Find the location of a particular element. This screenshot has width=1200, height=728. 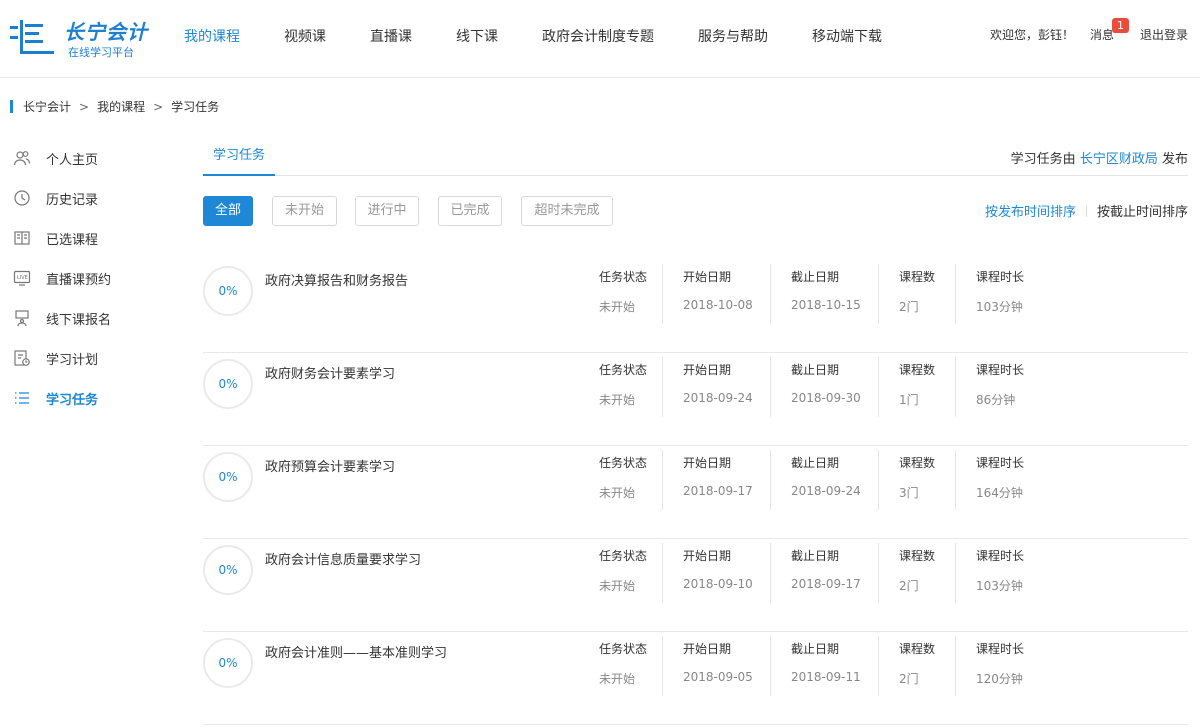

sort-divider is located at coordinates (1086, 210).